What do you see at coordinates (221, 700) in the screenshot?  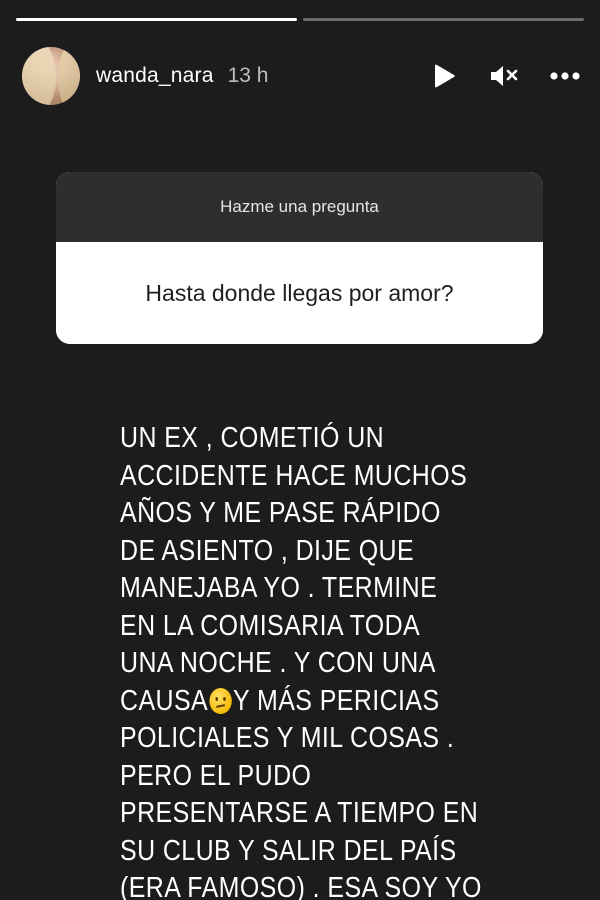 I see `confused-face-emoji-icon` at bounding box center [221, 700].